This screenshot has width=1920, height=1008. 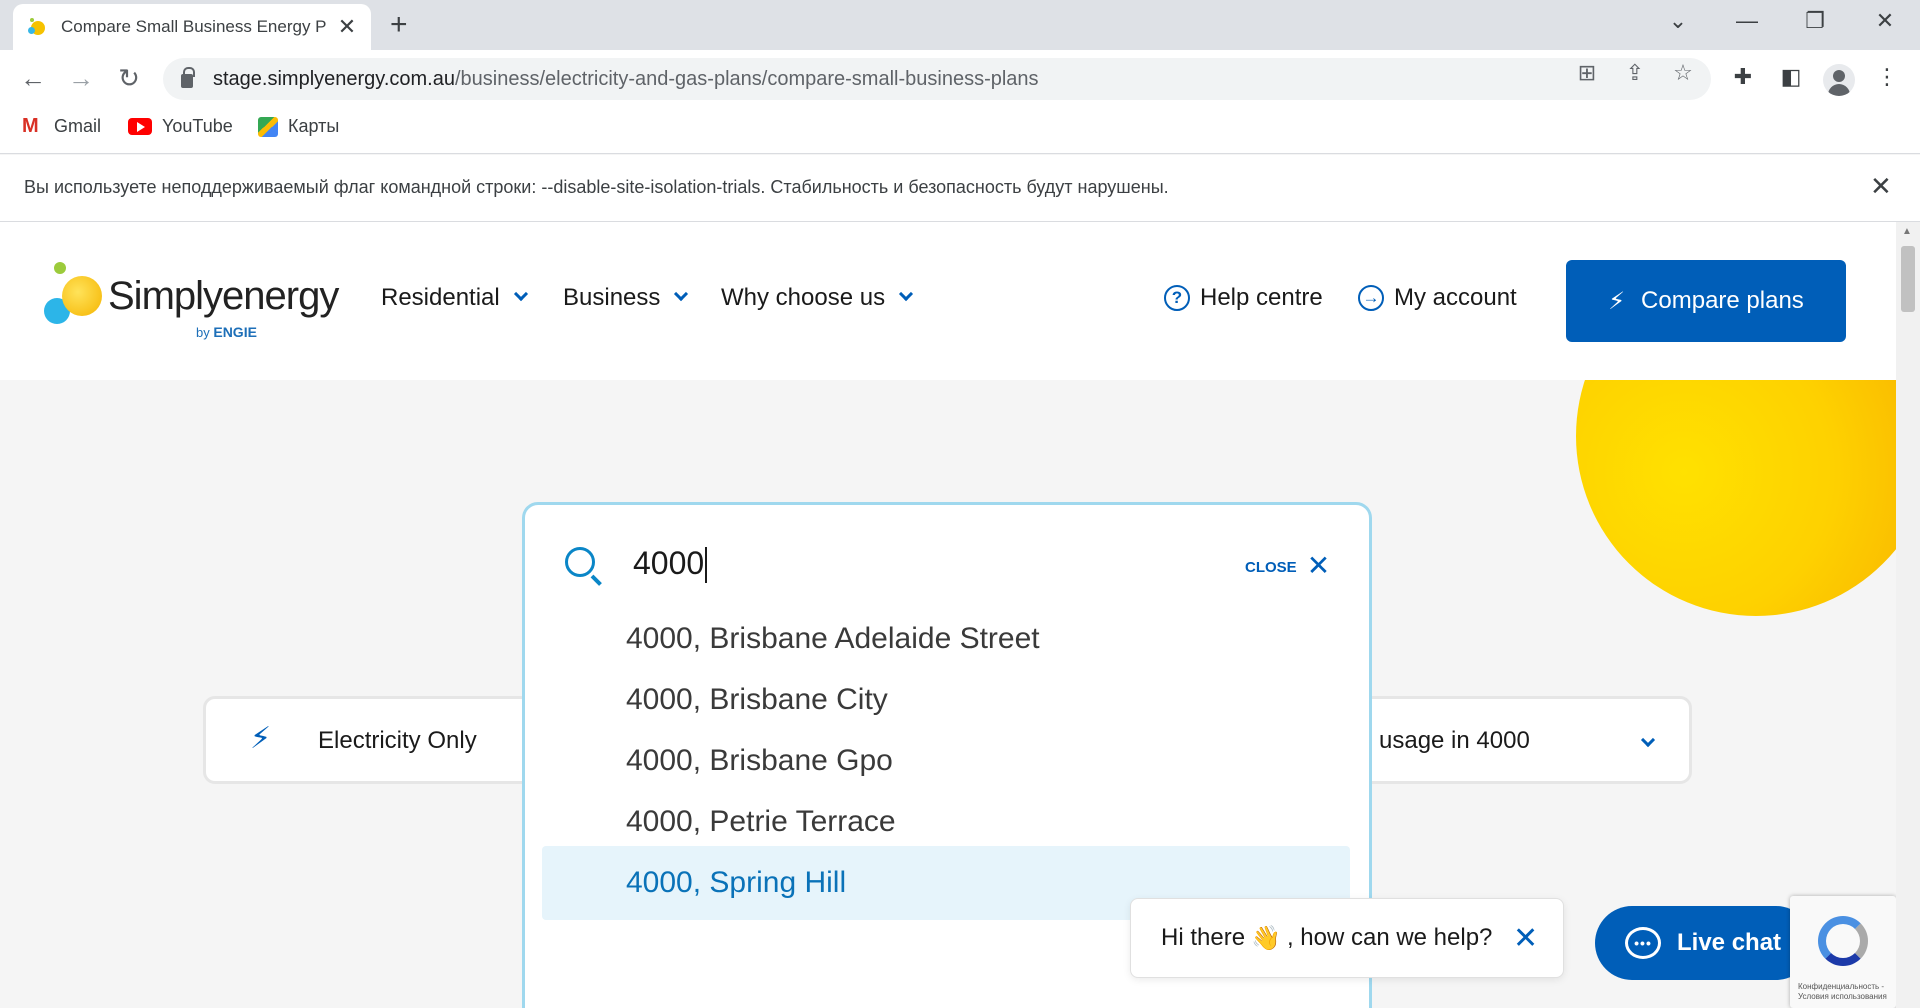 I want to click on usage-selector: usage in 4000, so click(x=1516, y=740).